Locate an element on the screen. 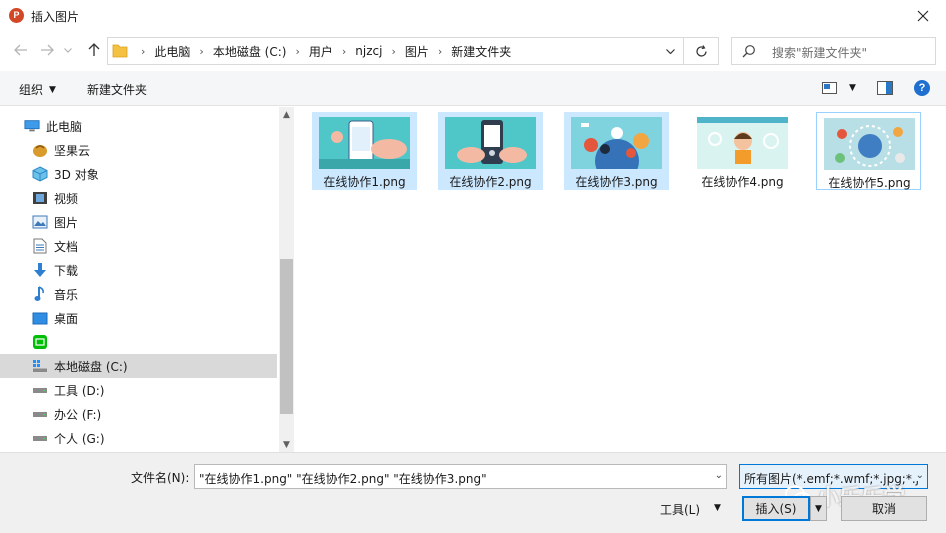 This screenshot has height=533, width=946. filename-input: "在线协作1.png" "在线协作2.png" "在线协作3.png" ⌄ is located at coordinates (460, 476).